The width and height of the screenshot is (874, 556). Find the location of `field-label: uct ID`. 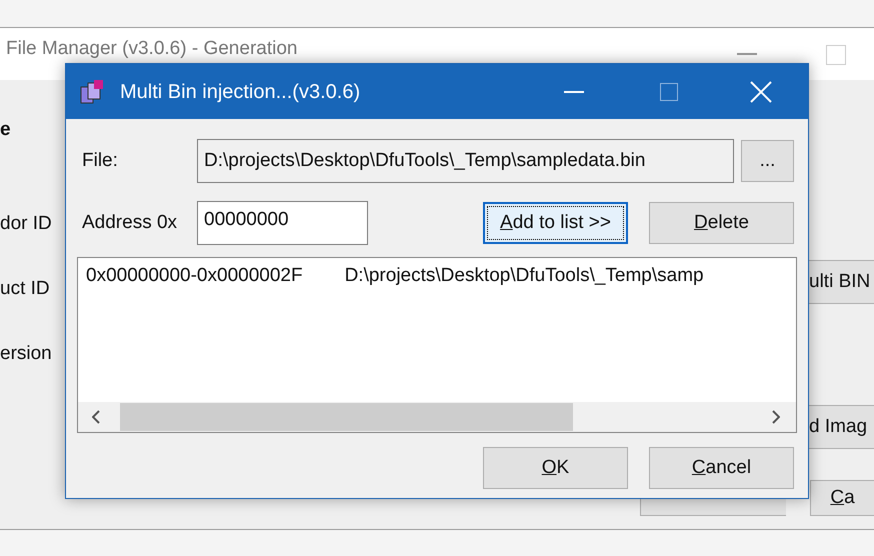

field-label: uct ID is located at coordinates (25, 289).